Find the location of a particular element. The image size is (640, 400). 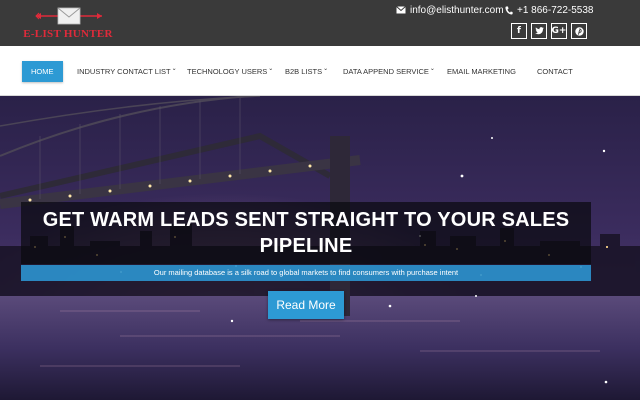

contact-phone: +1 866-722-5538 is located at coordinates (549, 10).